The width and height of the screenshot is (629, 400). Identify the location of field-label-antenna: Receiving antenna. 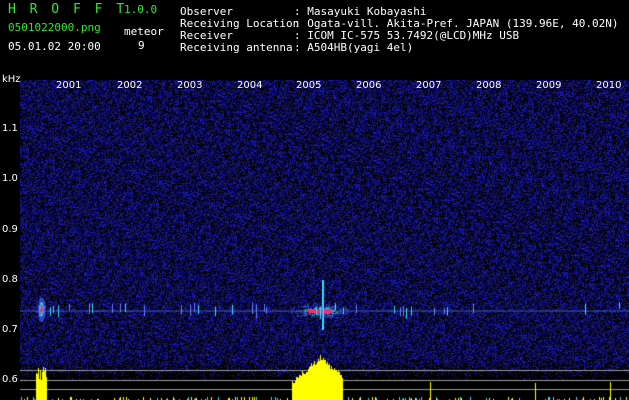
(236, 47).